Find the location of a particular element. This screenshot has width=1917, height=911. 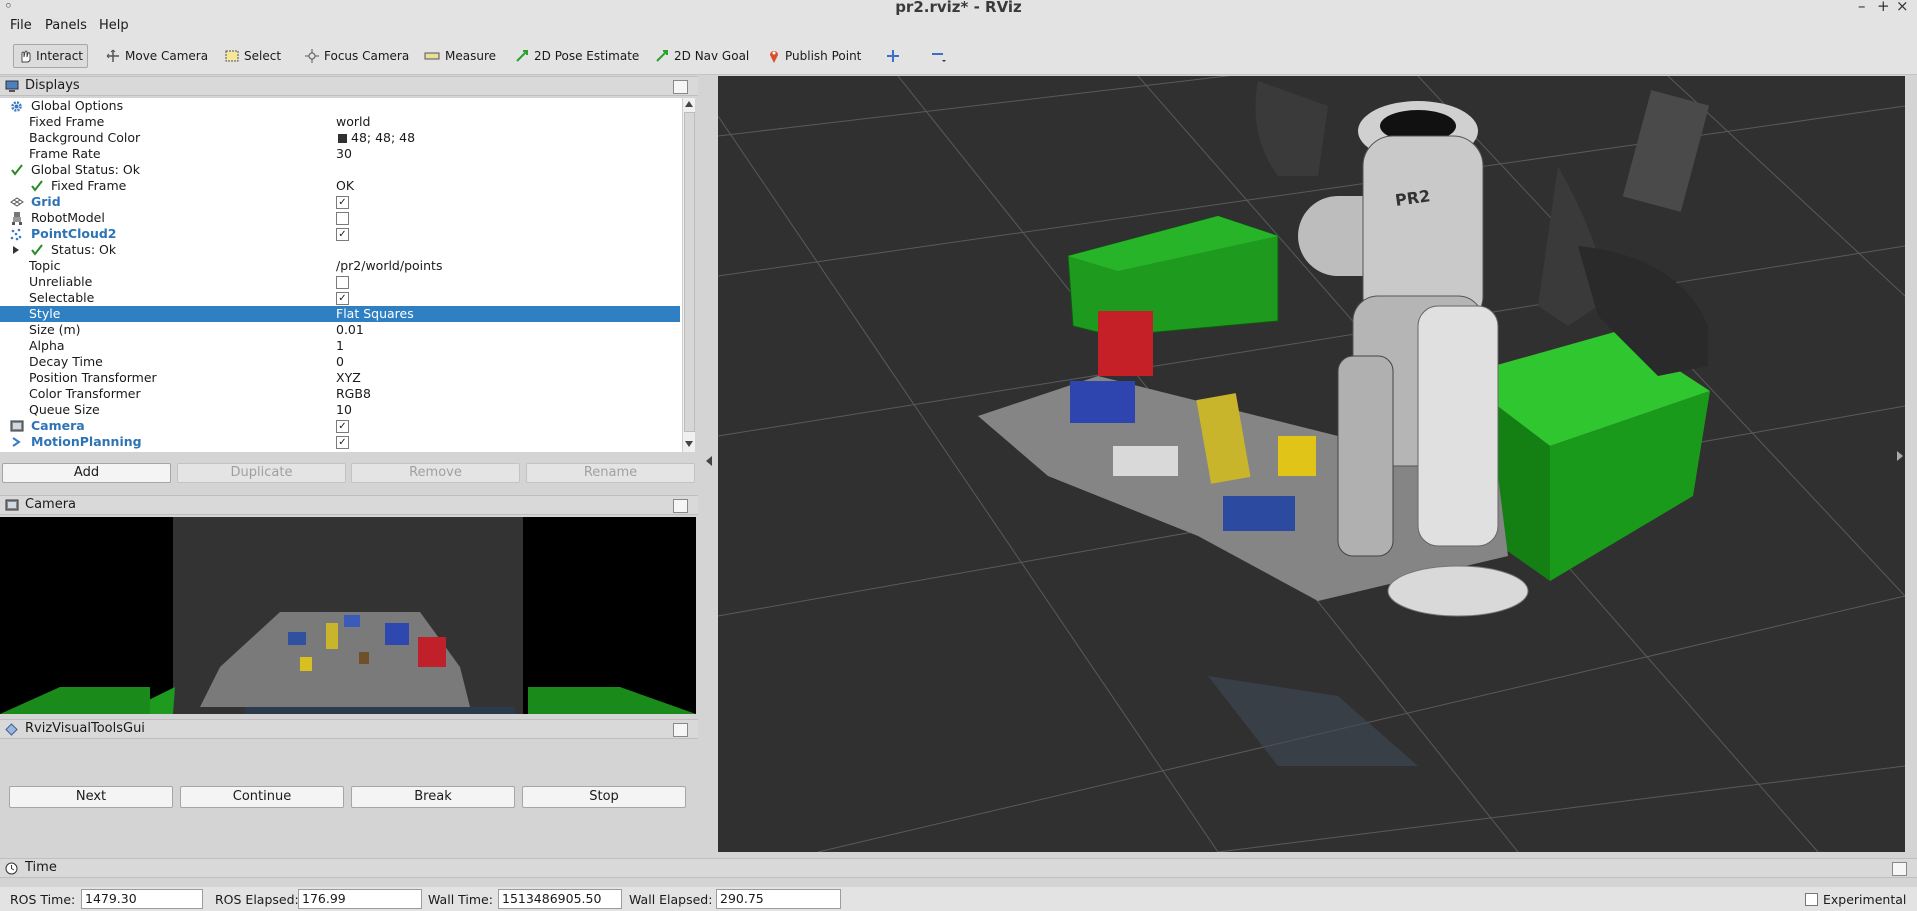

collapse-right-icon is located at coordinates (1900, 456).